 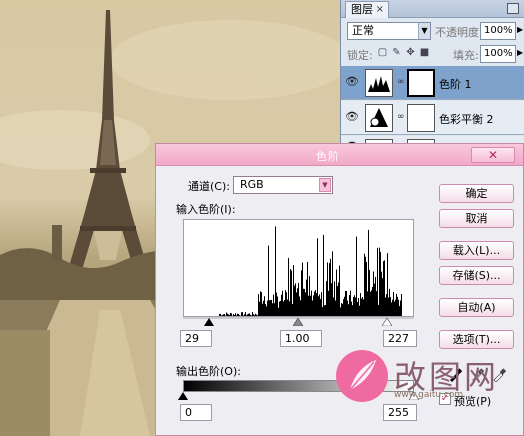 What do you see at coordinates (379, 83) in the screenshot?
I see `levels-adjustment-icon` at bounding box center [379, 83].